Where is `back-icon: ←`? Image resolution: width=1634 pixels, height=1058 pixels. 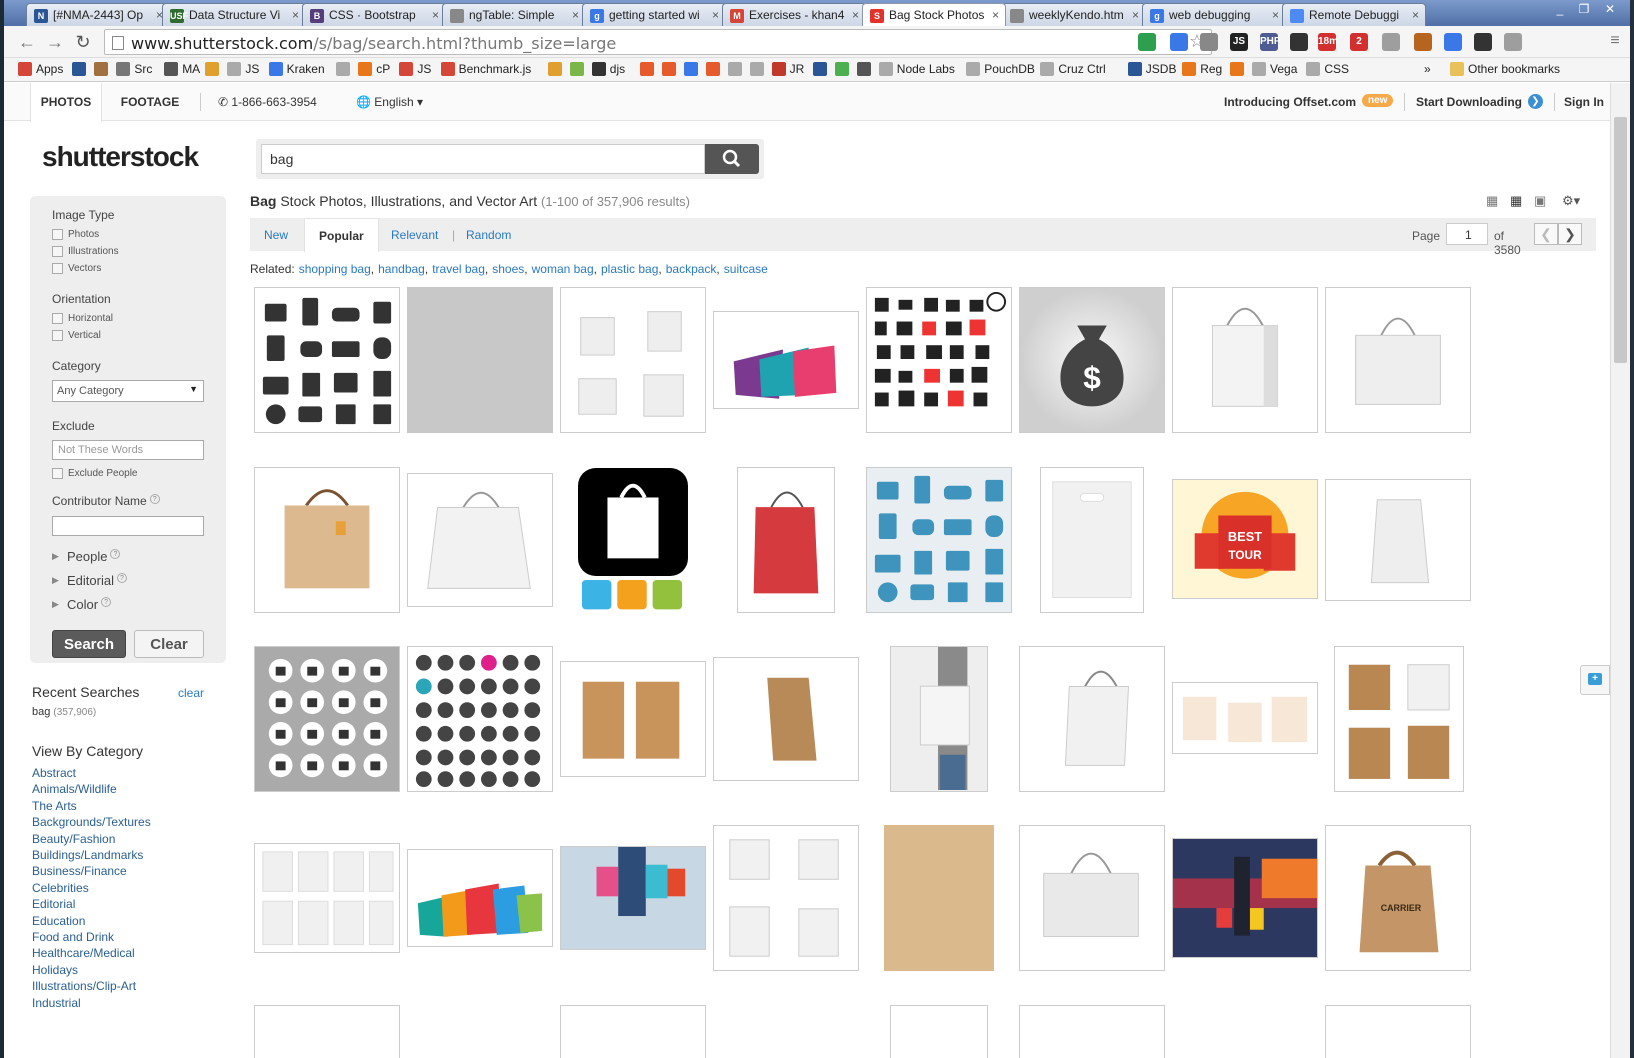 back-icon: ← is located at coordinates (27, 42).